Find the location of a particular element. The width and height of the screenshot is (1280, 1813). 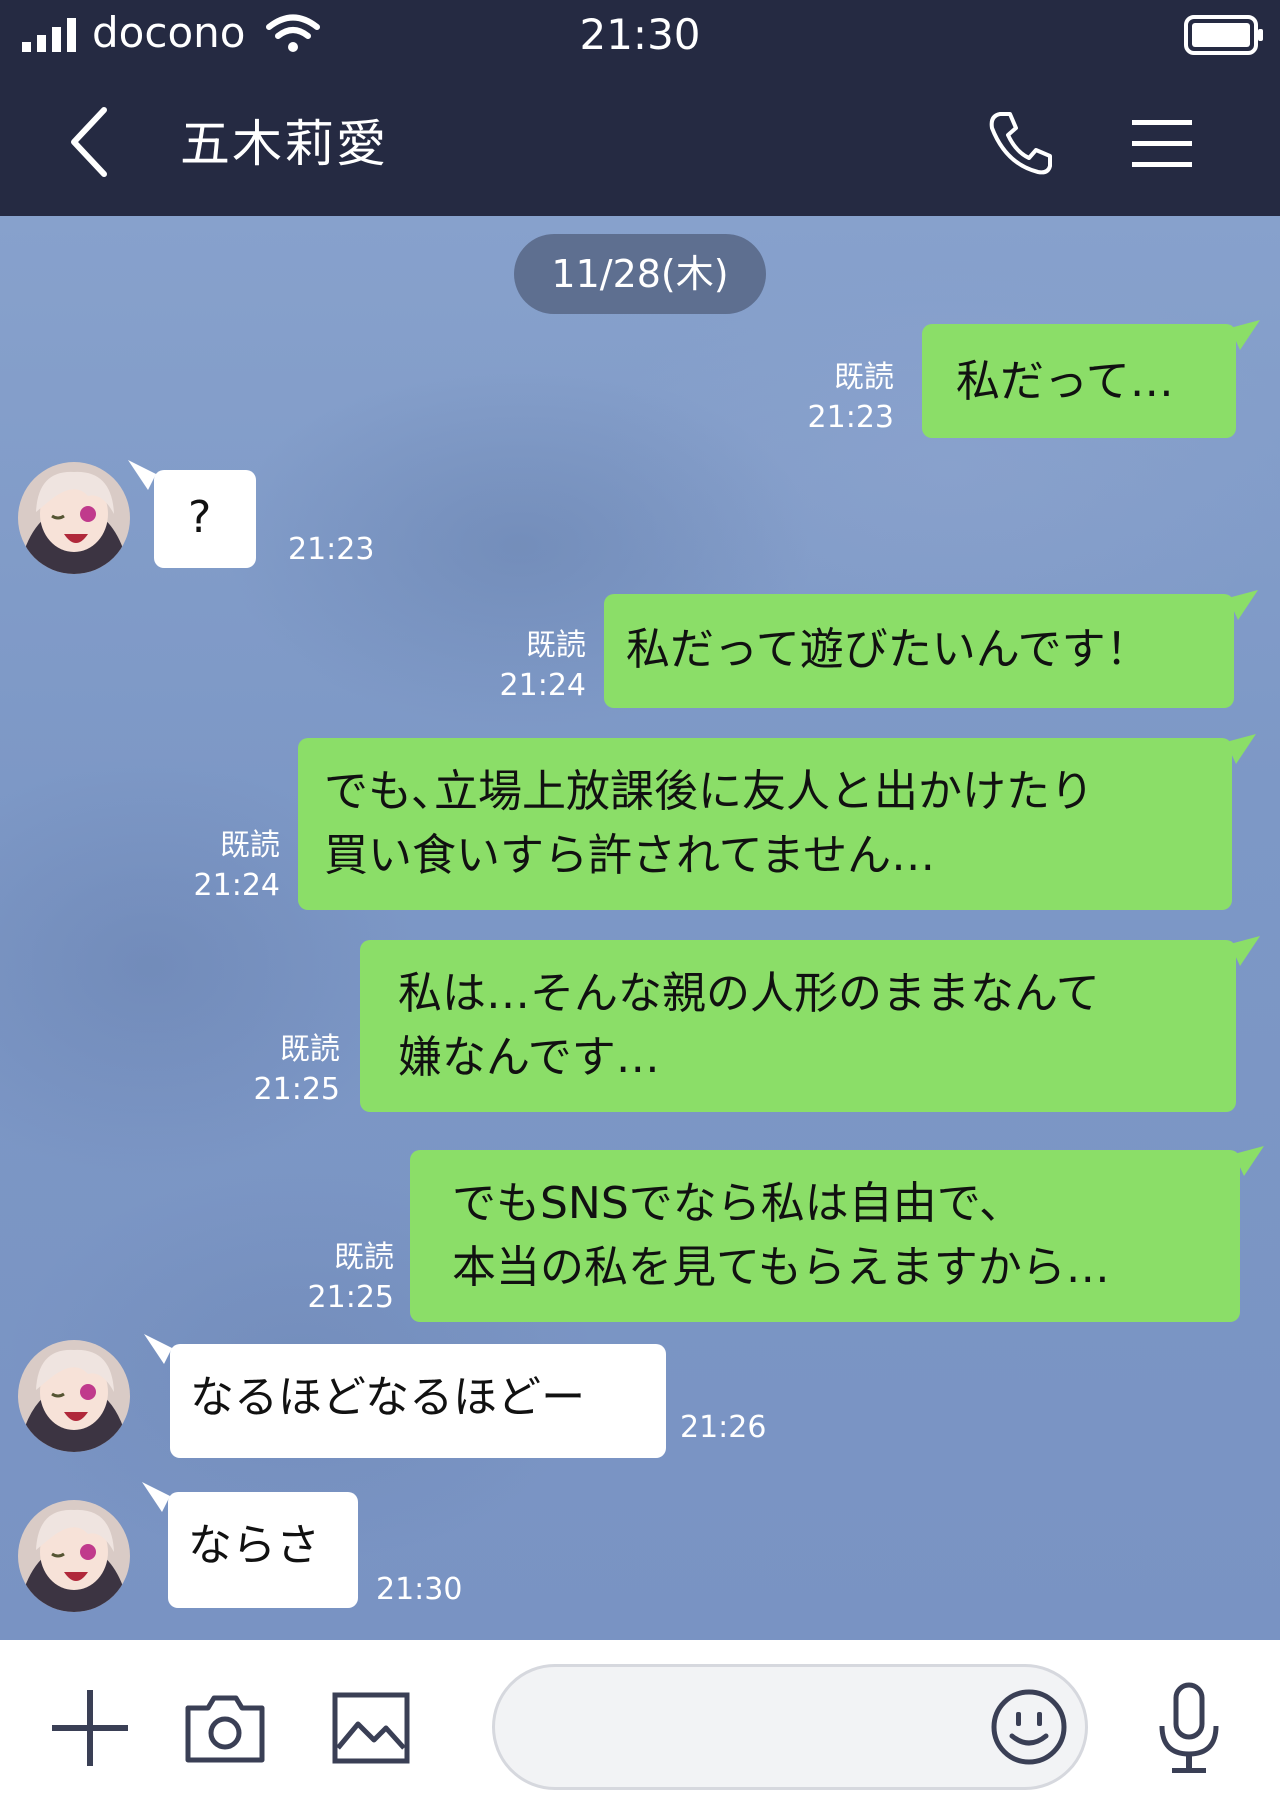

back-icon is located at coordinates (90, 142).